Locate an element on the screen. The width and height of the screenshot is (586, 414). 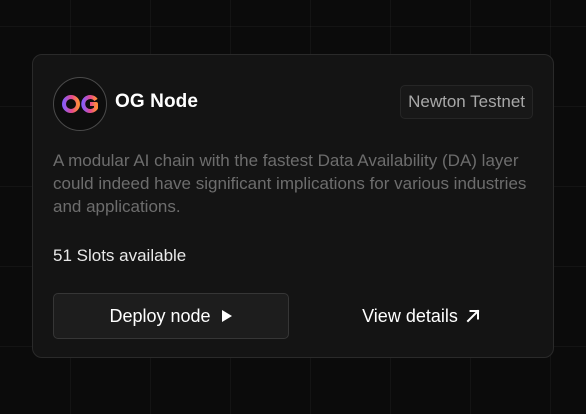
network-badge: Newton Testnet is located at coordinates (466, 102).